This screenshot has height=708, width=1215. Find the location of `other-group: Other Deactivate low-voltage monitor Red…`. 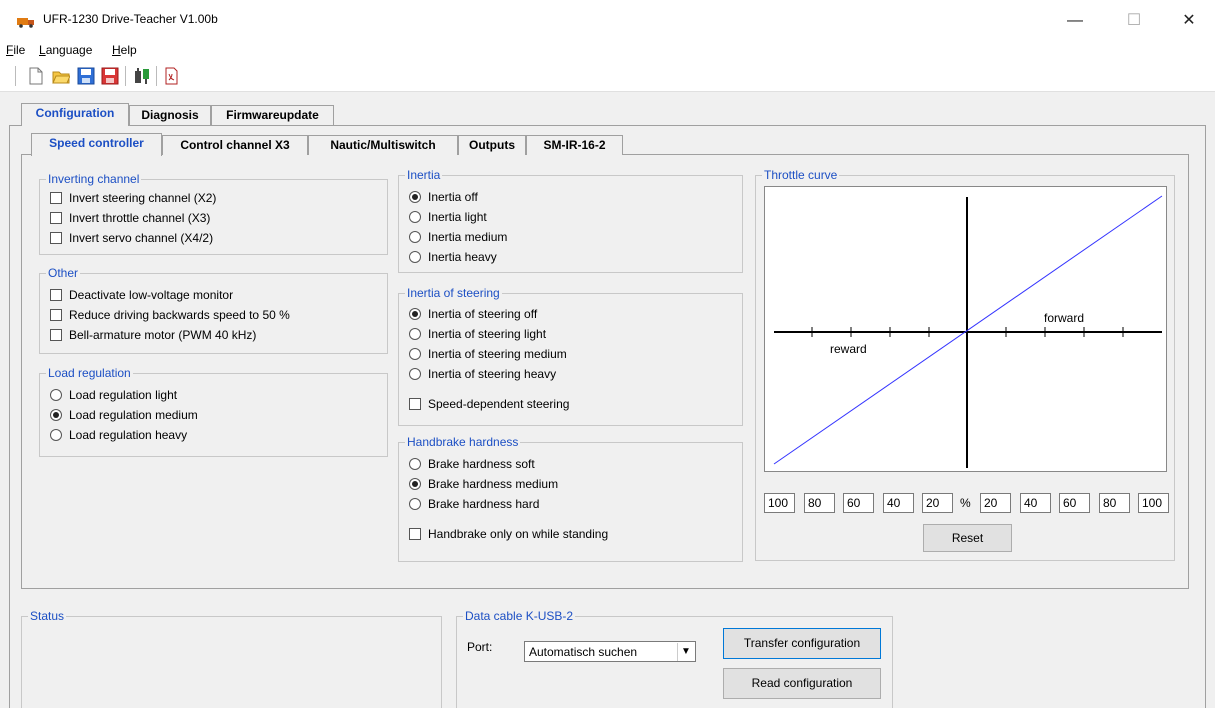

other-group: Other Deactivate low-voltage monitor Red… is located at coordinates (213, 310).